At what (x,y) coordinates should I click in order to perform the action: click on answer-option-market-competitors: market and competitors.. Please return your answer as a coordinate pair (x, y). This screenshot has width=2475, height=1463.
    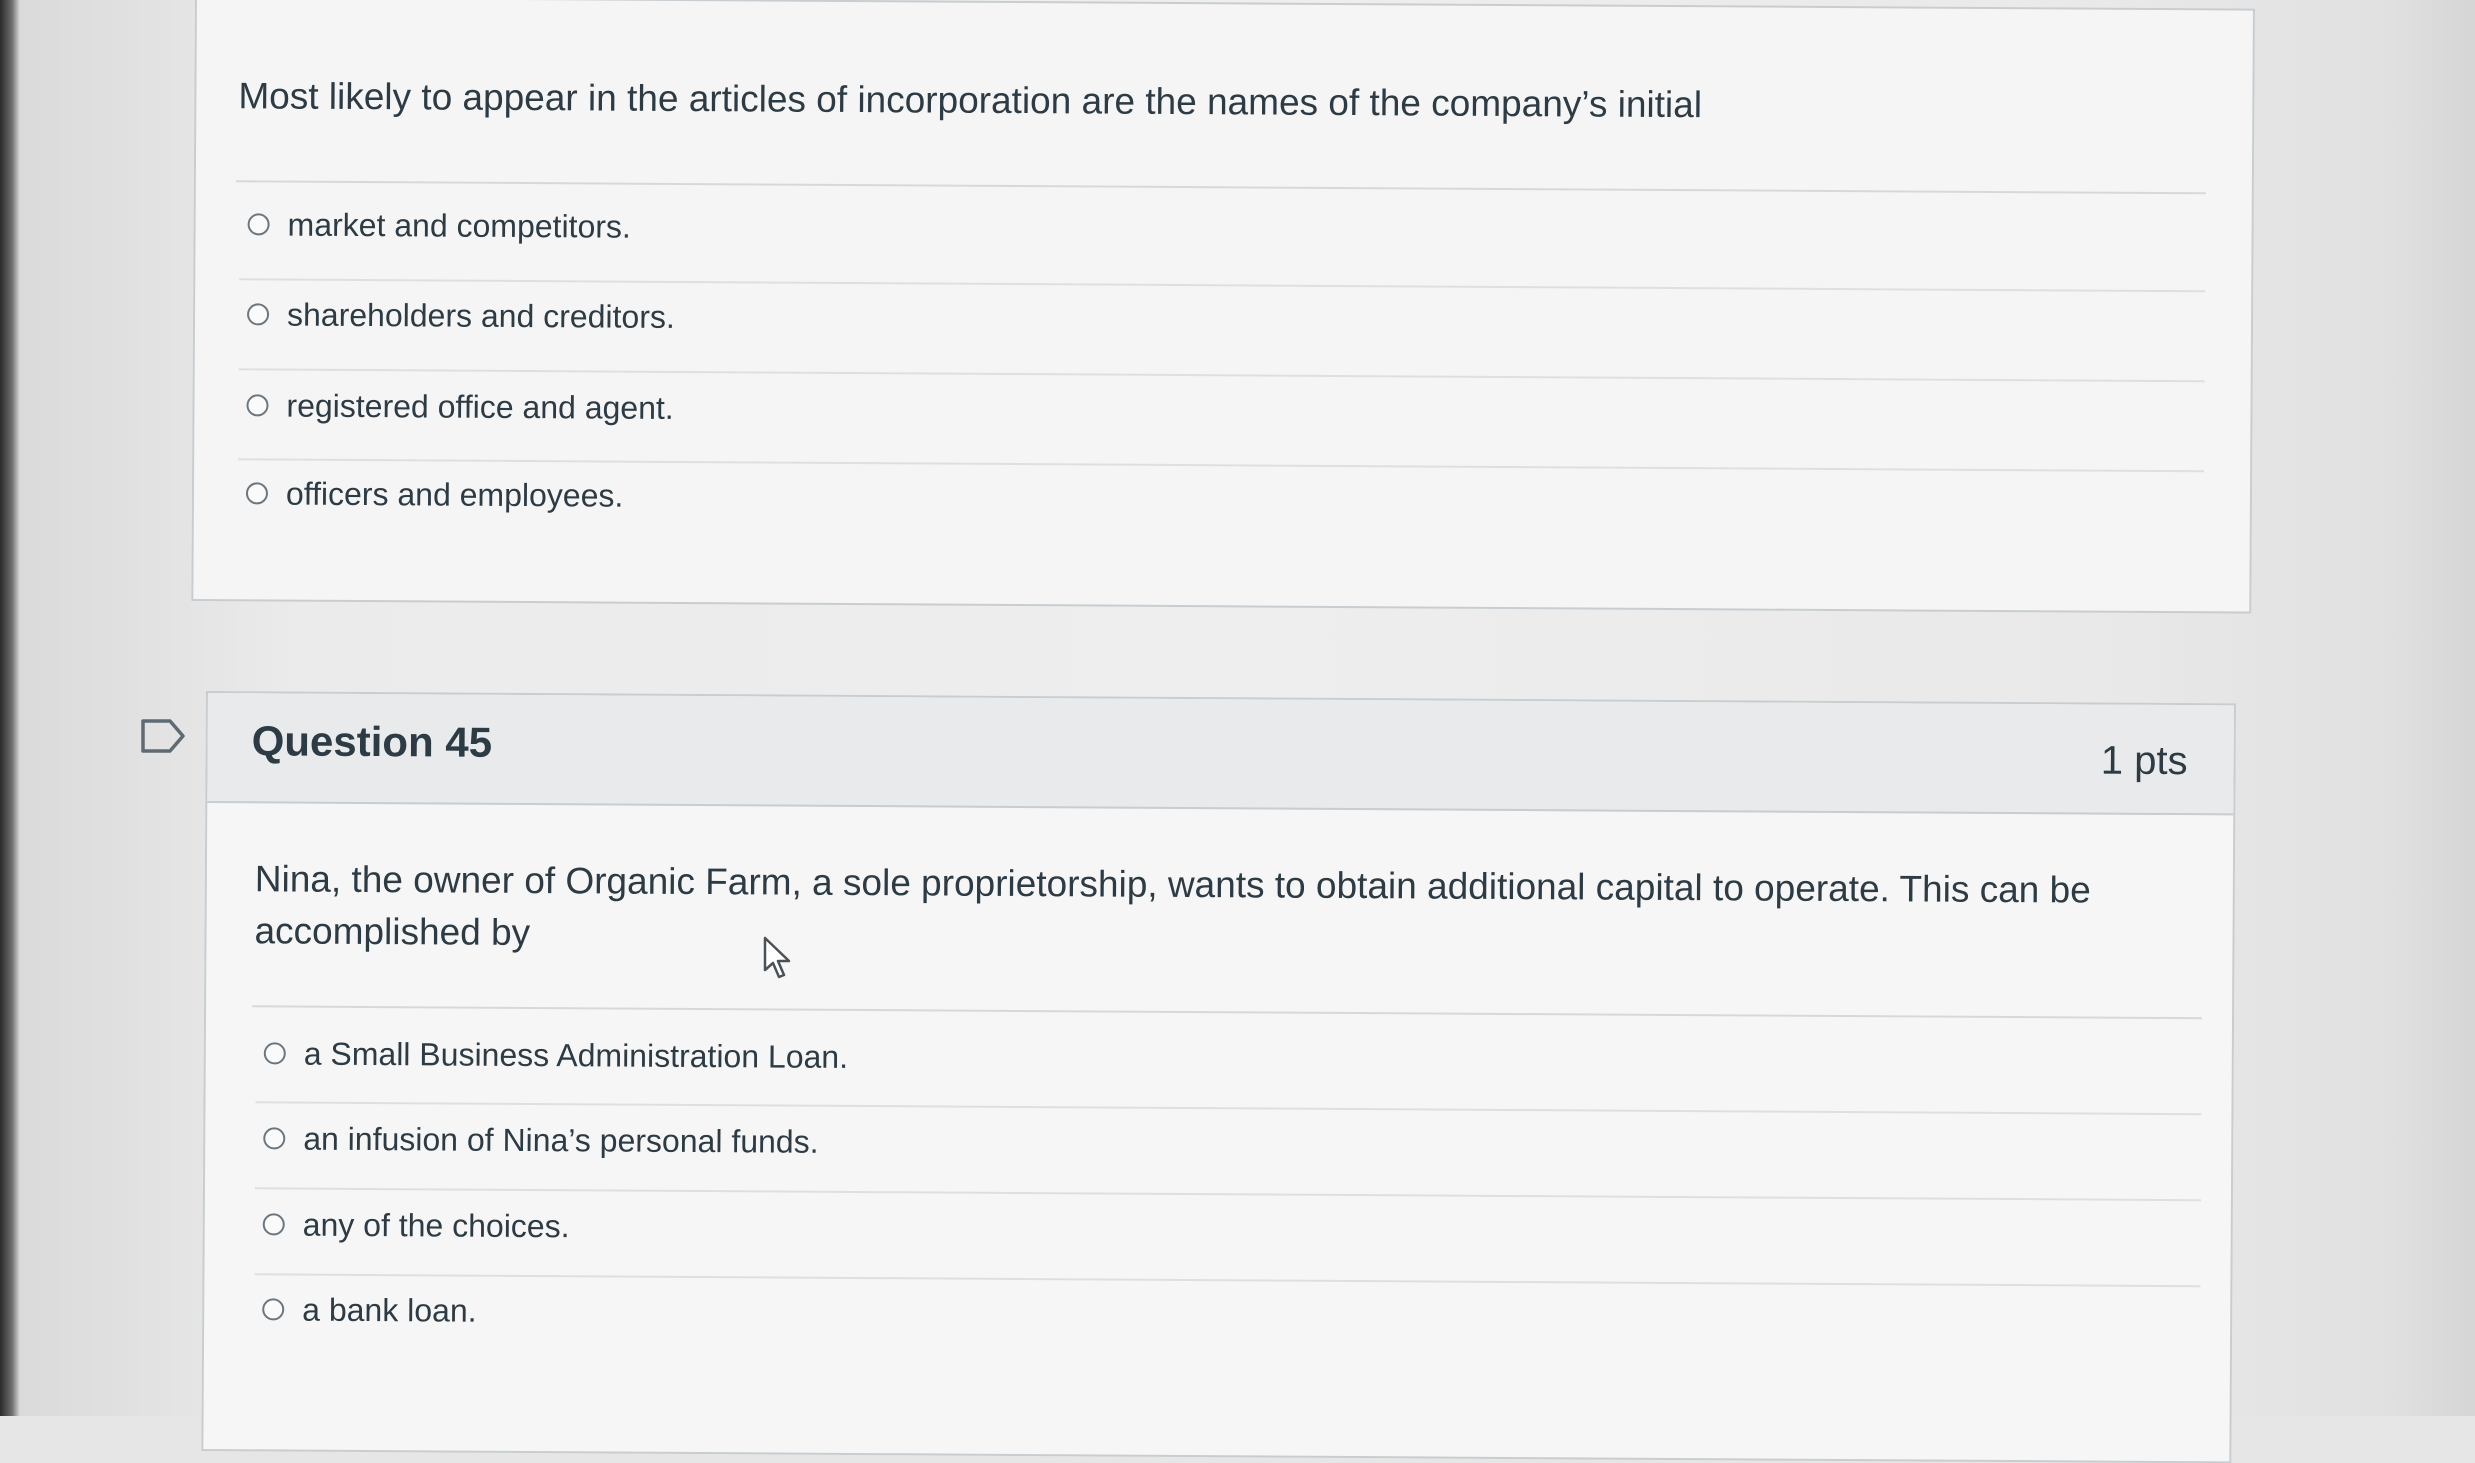
    Looking at the image, I should click on (439, 225).